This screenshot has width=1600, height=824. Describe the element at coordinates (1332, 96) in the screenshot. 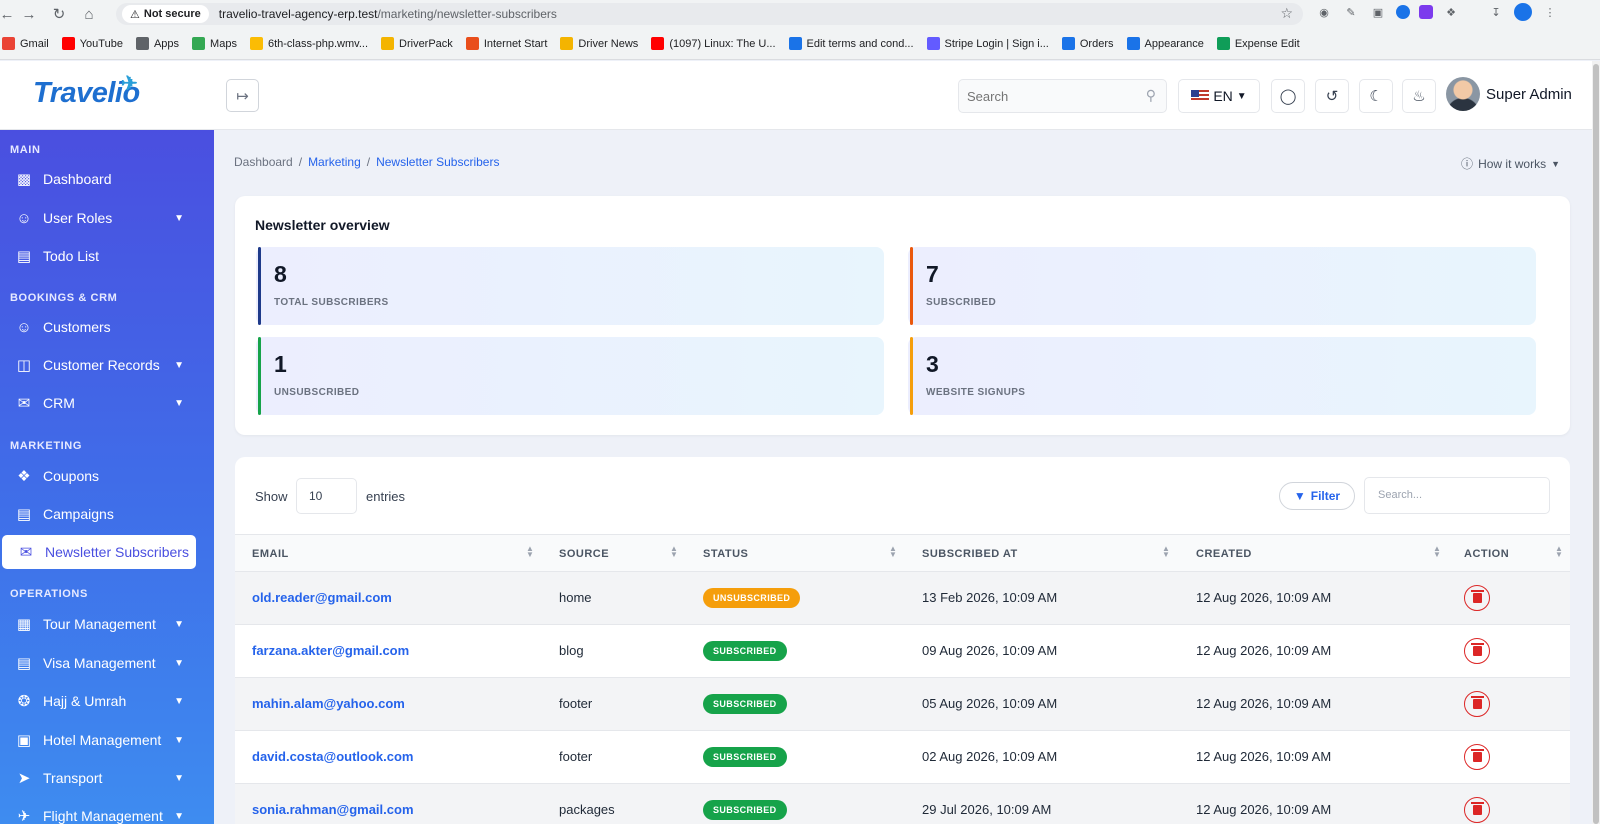

I see `refresh-button: ↺` at that location.